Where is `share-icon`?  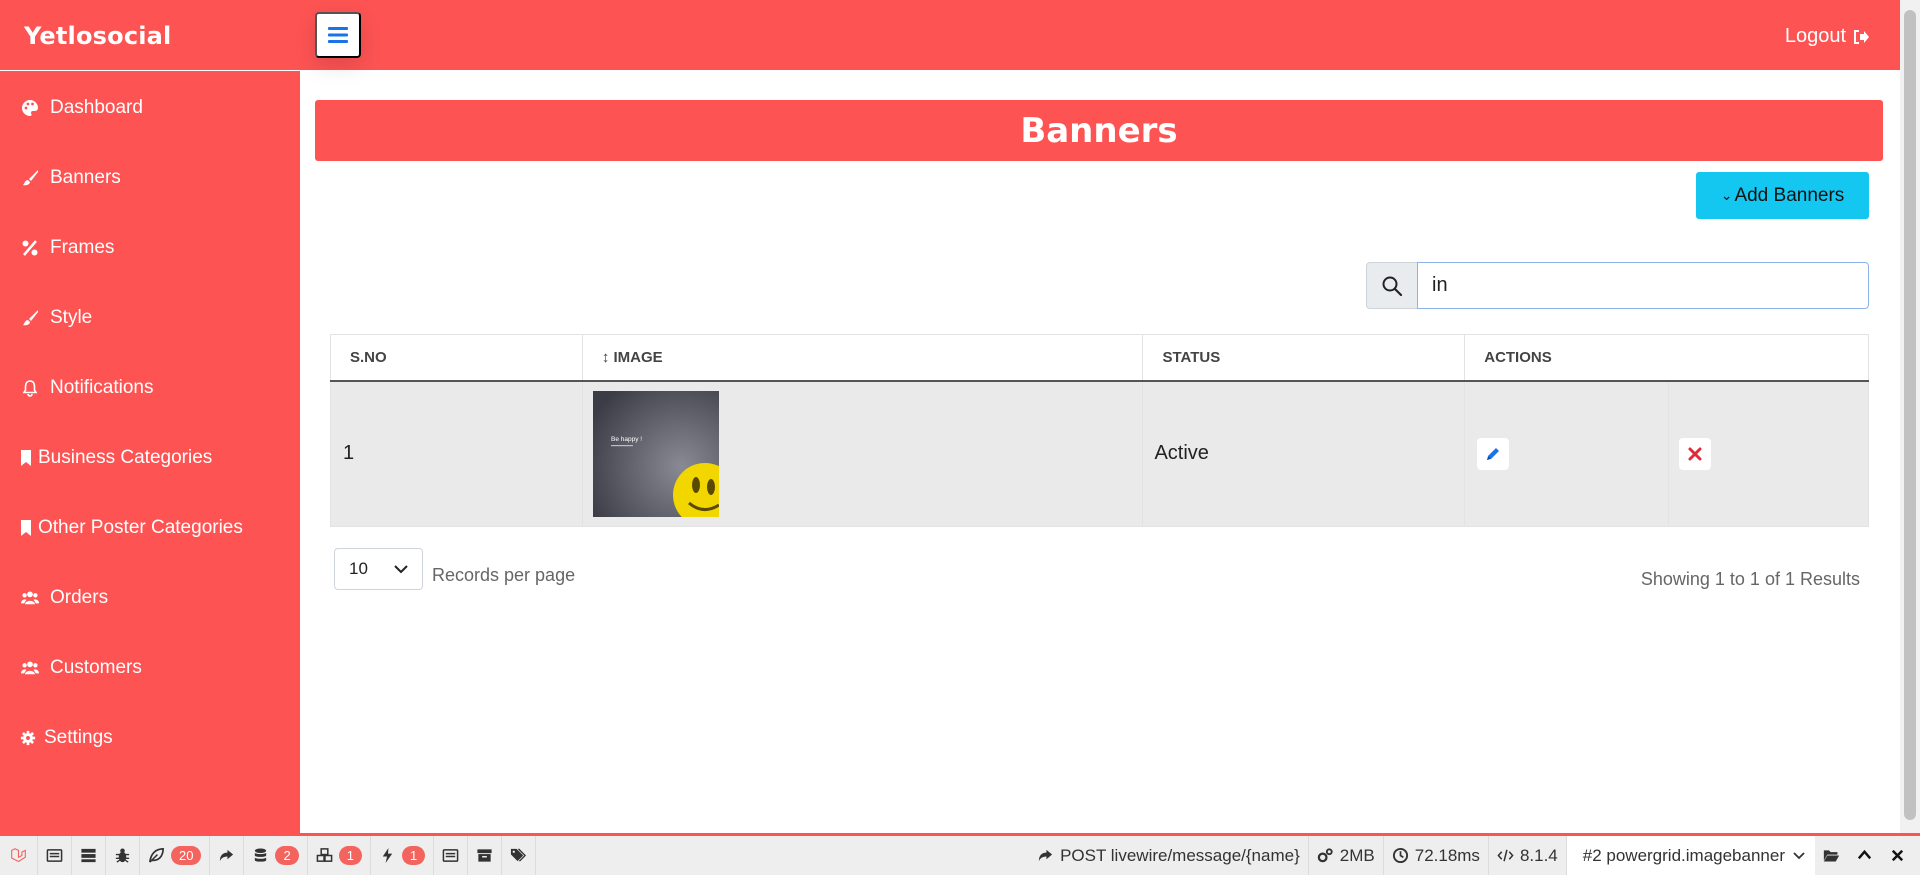
share-icon is located at coordinates (1045, 855).